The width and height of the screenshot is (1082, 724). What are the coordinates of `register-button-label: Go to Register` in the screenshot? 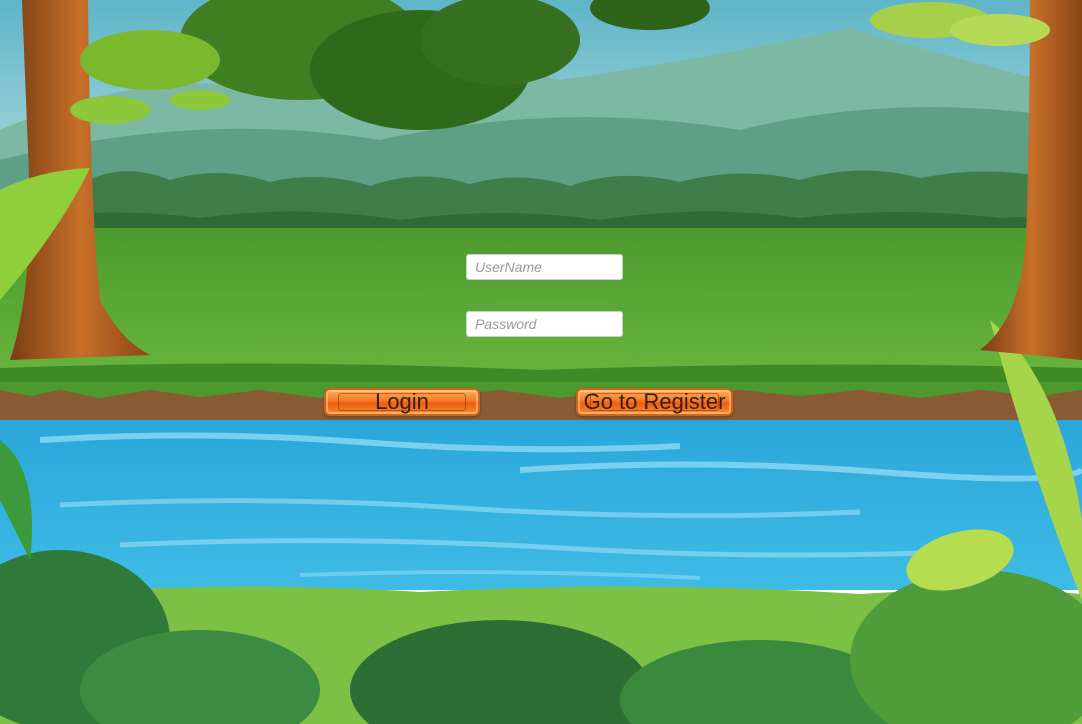 It's located at (654, 401).